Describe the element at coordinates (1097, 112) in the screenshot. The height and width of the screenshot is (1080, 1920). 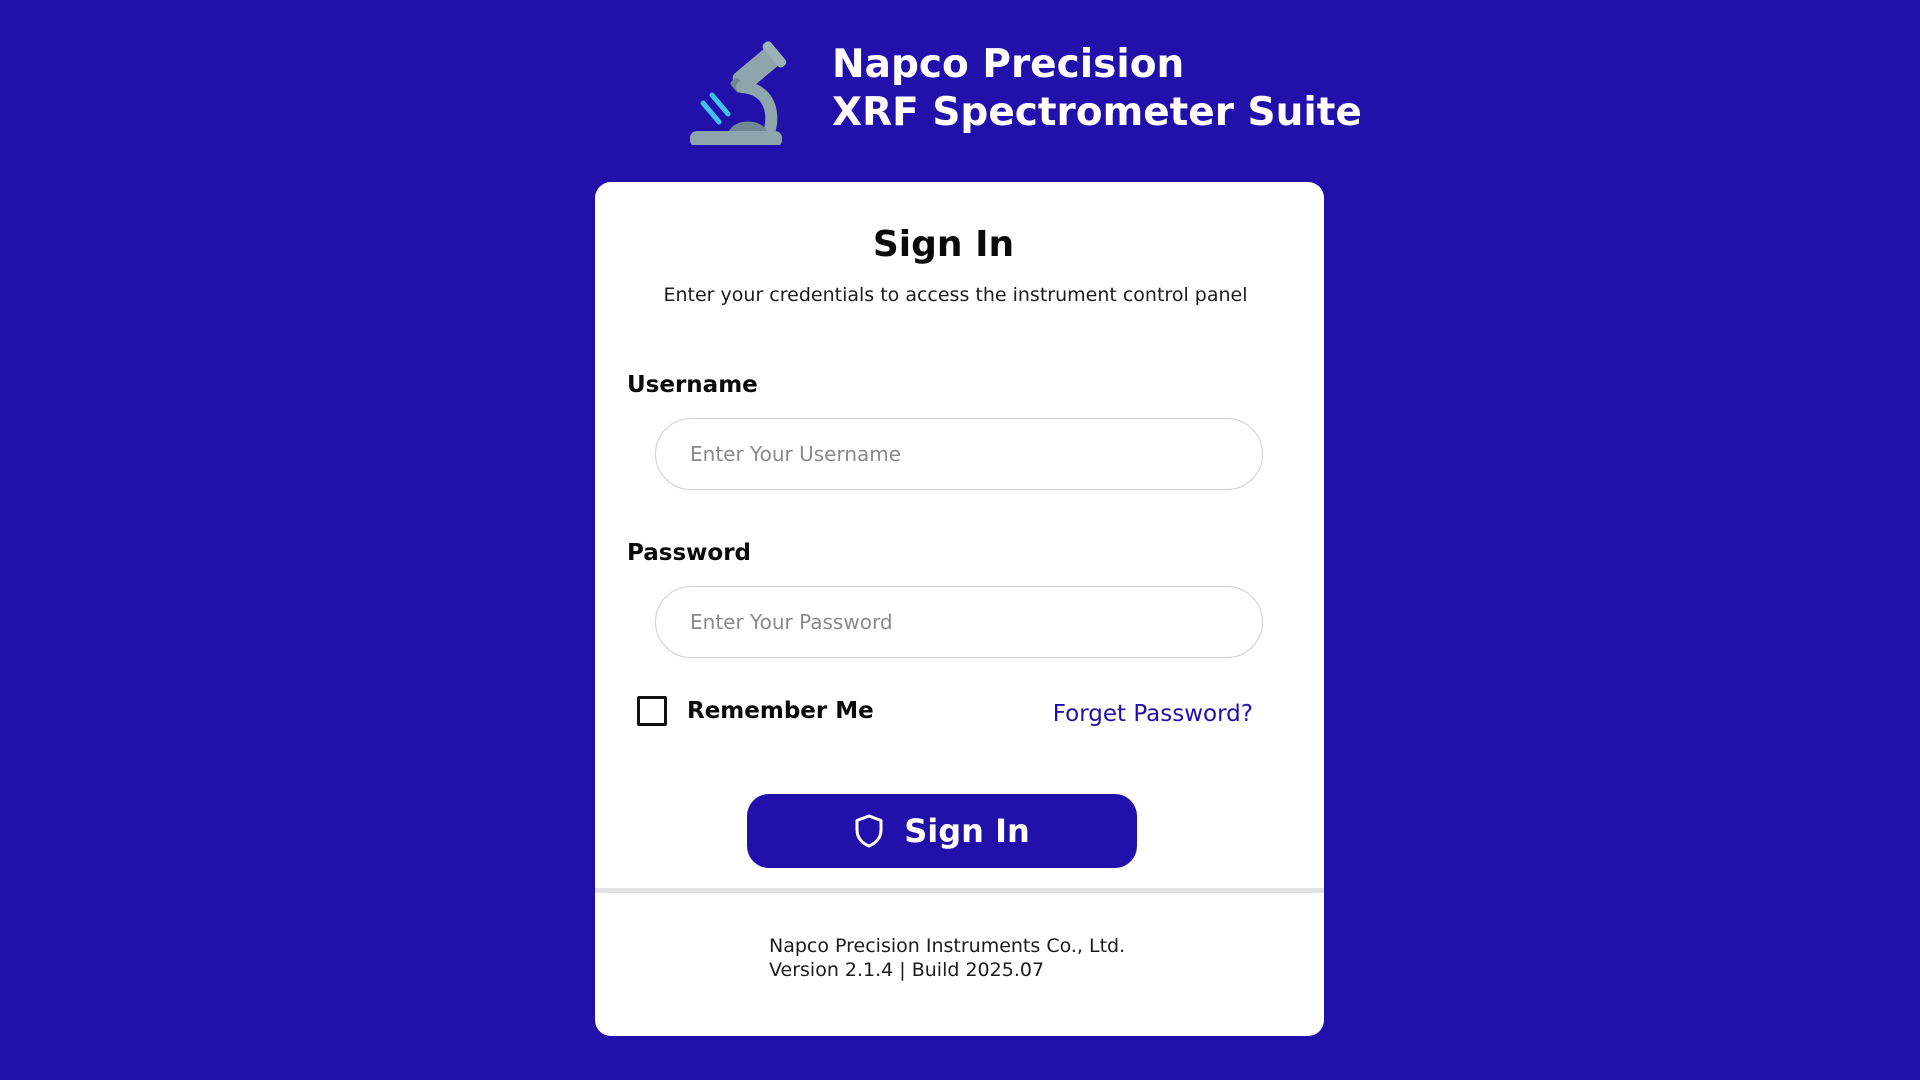
I see `app-title-line2: XRF Spectrometer Suite` at that location.